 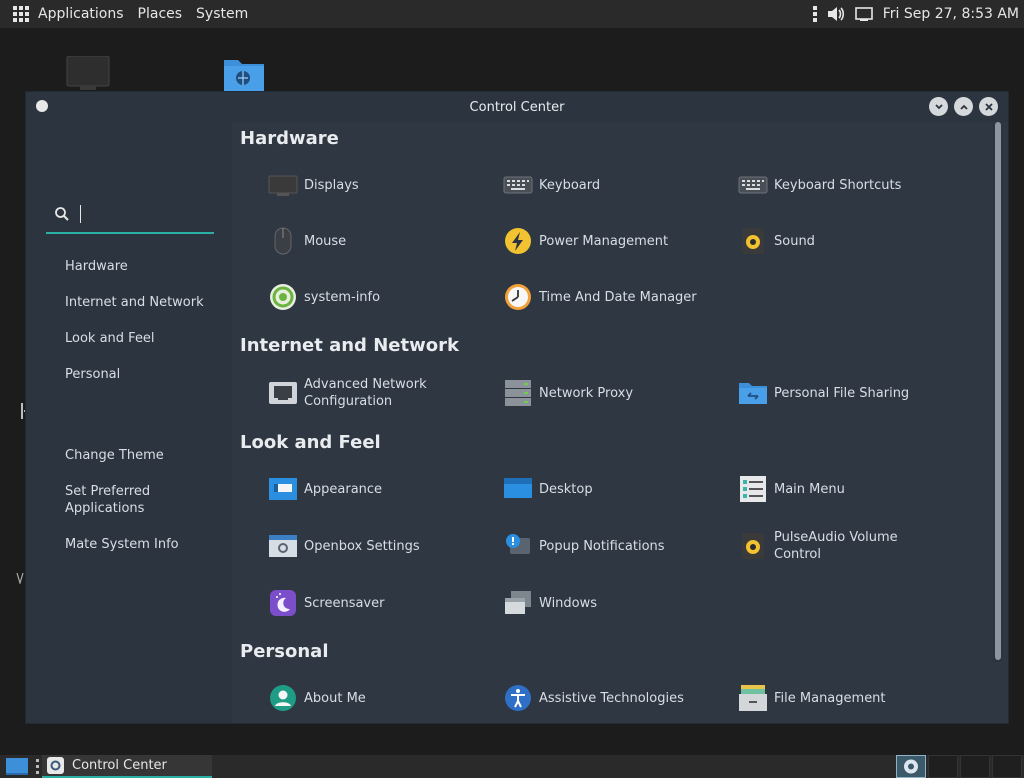 What do you see at coordinates (134, 302) in the screenshot?
I see `sidebar-item-internet-and-network: Internet and Network` at bounding box center [134, 302].